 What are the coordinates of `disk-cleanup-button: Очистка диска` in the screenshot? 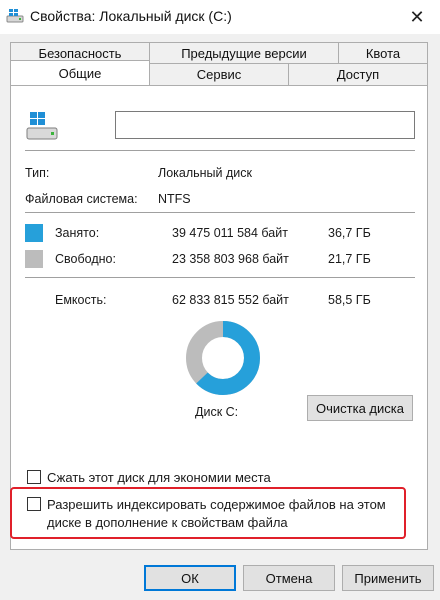 It's located at (360, 408).